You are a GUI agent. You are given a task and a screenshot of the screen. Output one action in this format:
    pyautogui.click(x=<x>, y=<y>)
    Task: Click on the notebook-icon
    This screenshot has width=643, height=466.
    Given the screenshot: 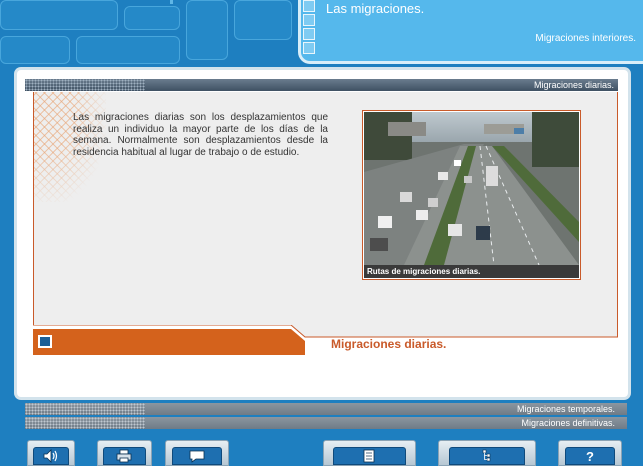 What is the action you would take?
    pyautogui.click(x=369, y=456)
    